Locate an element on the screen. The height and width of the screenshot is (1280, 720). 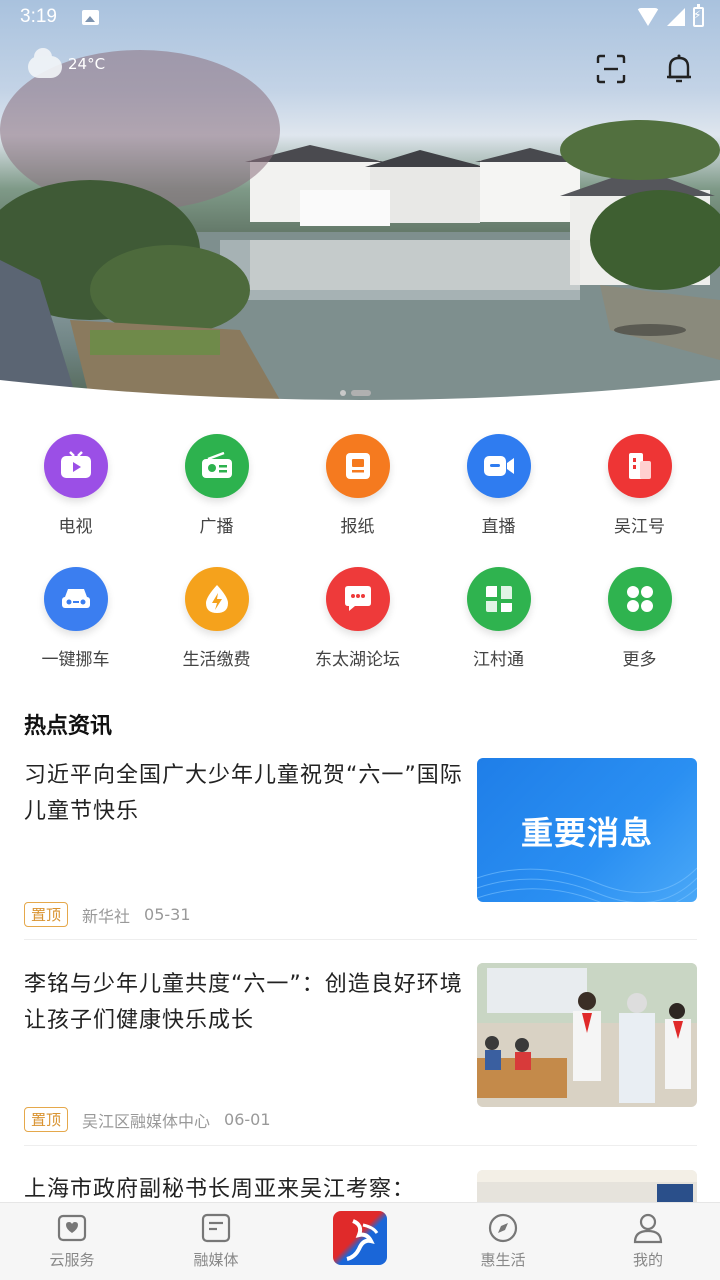
news-item: 上海市政府副秘书长周亚来吴江考察： is located at coordinates (360, 1186).